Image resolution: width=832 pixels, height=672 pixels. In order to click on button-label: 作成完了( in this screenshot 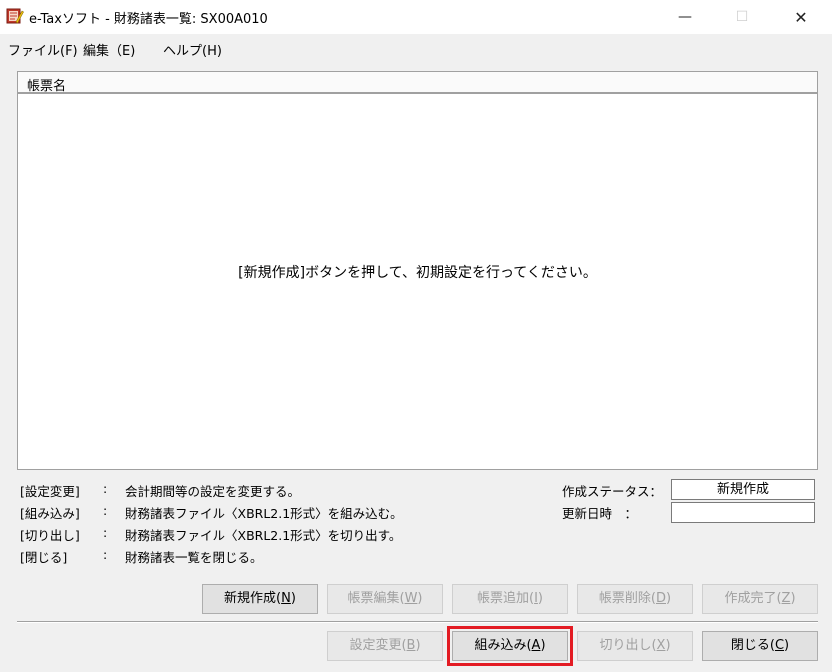, I will do `click(753, 598)`.